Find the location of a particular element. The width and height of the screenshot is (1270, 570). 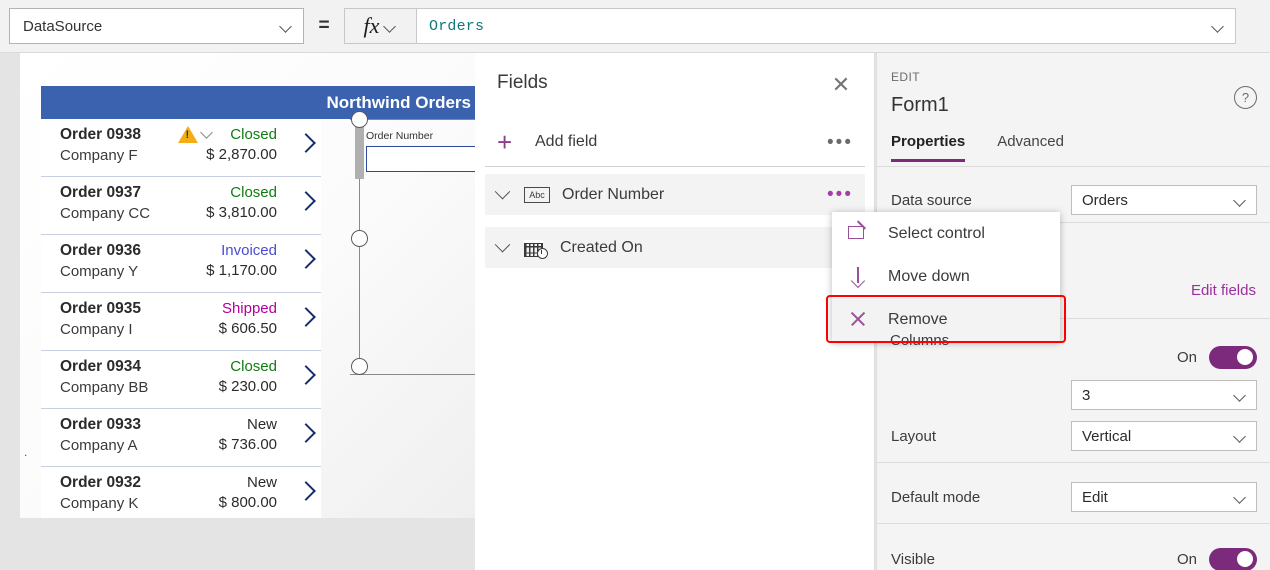

canvas-corner-marker: . is located at coordinates (26, 452).